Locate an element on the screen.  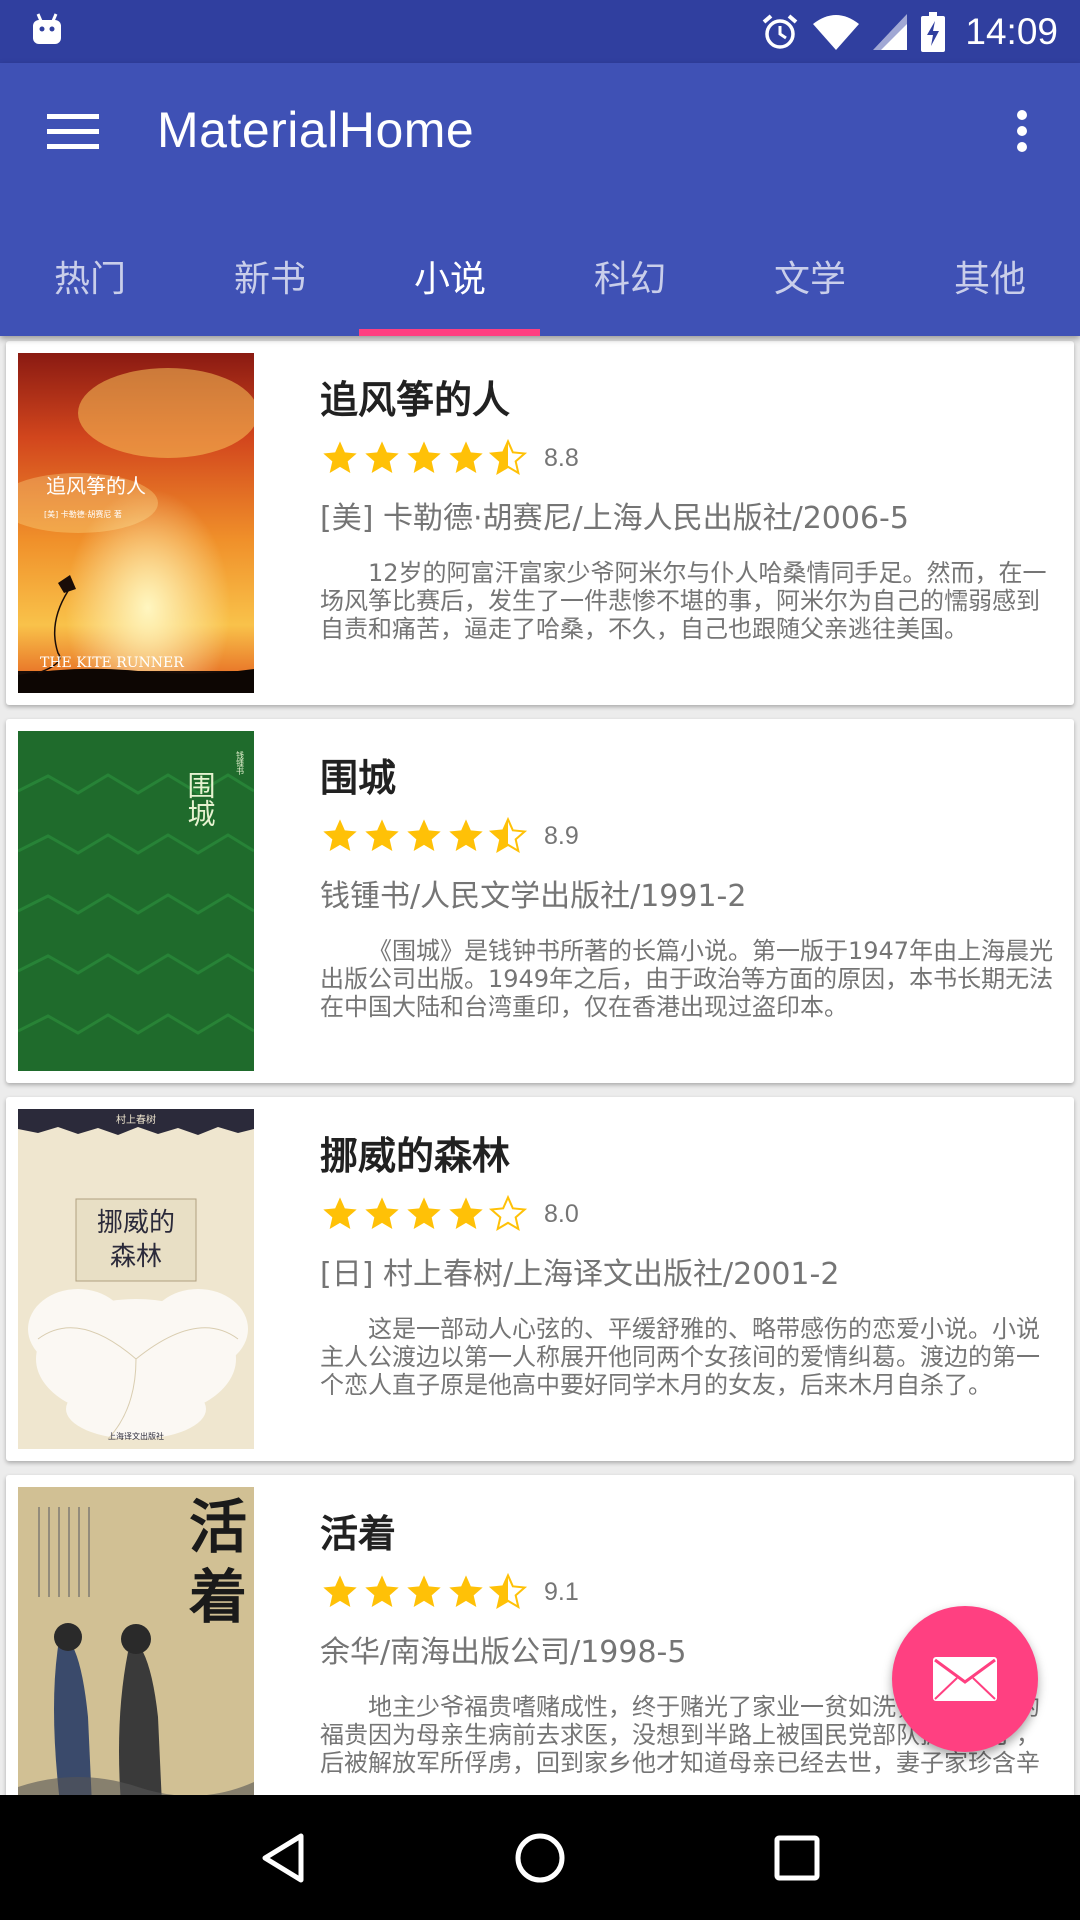
svg-text: 森林 is located at coordinates (136, 1257).